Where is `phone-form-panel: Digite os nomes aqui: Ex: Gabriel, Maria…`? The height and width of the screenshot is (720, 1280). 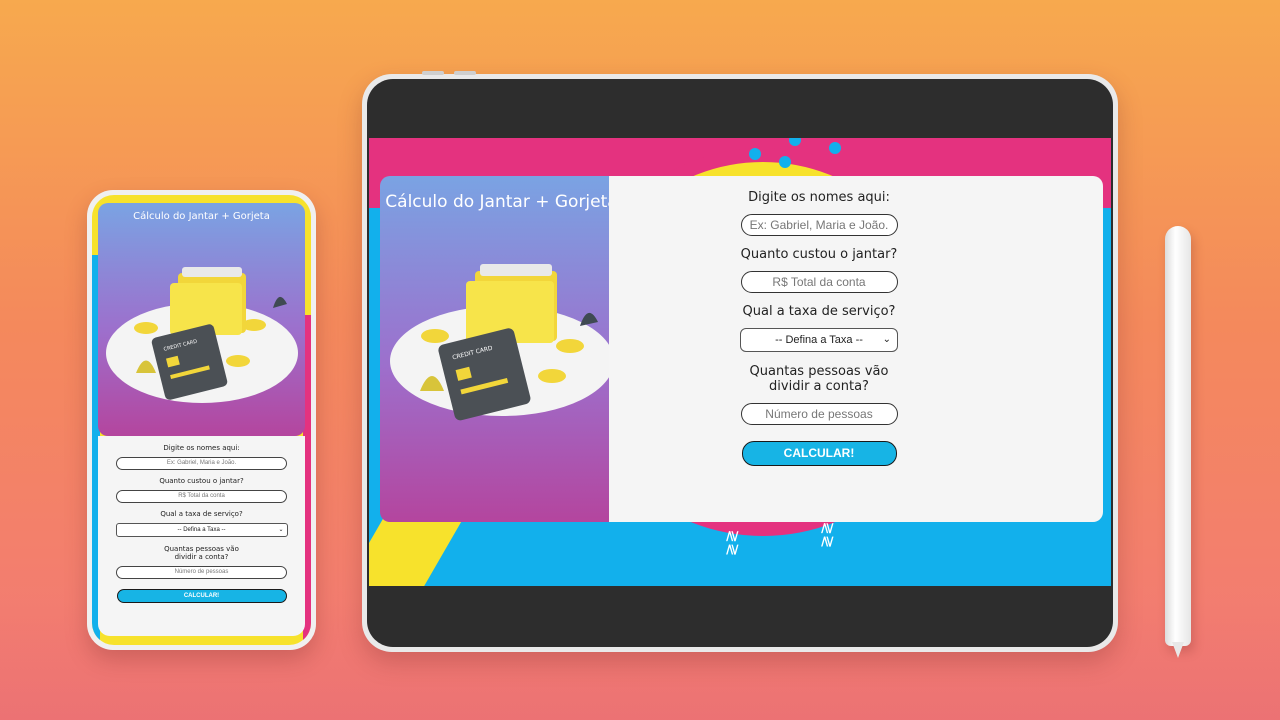
phone-form-panel: Digite os nomes aqui: Ex: Gabriel, Maria… is located at coordinates (201, 536).